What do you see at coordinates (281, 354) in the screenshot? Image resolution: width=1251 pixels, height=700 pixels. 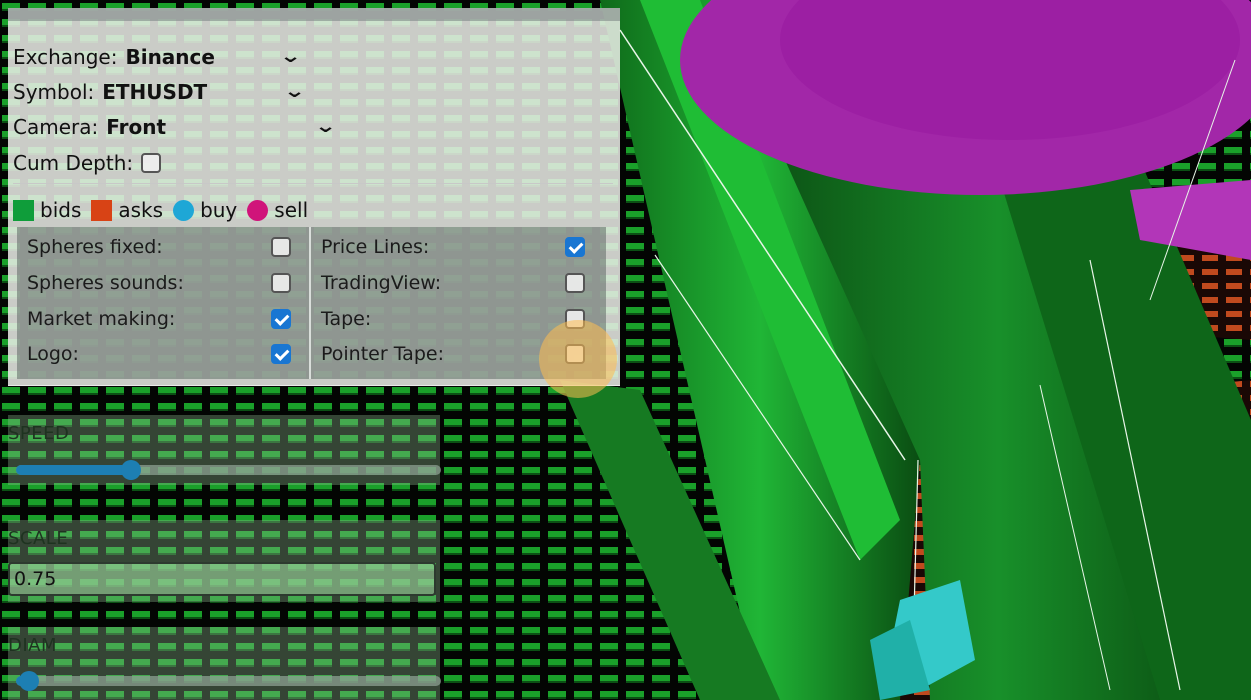 I see `option-logo-checkbox` at bounding box center [281, 354].